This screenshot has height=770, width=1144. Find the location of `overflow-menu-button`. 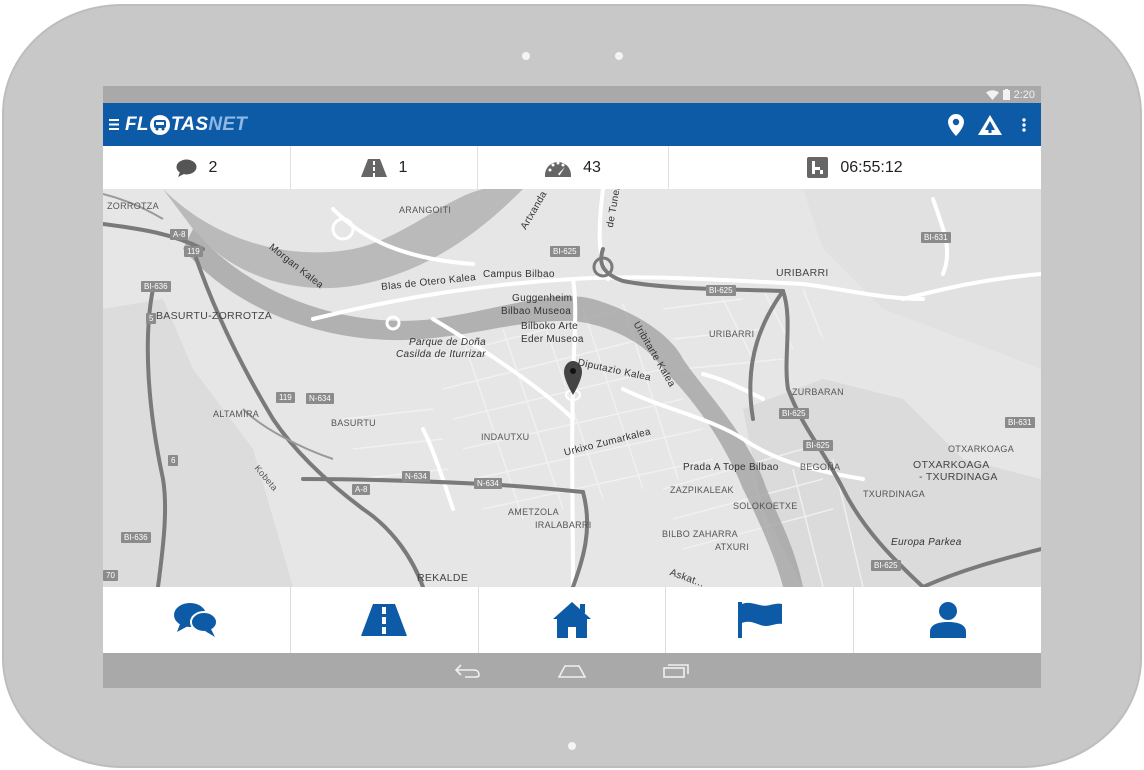

overflow-menu-button is located at coordinates (1024, 124).